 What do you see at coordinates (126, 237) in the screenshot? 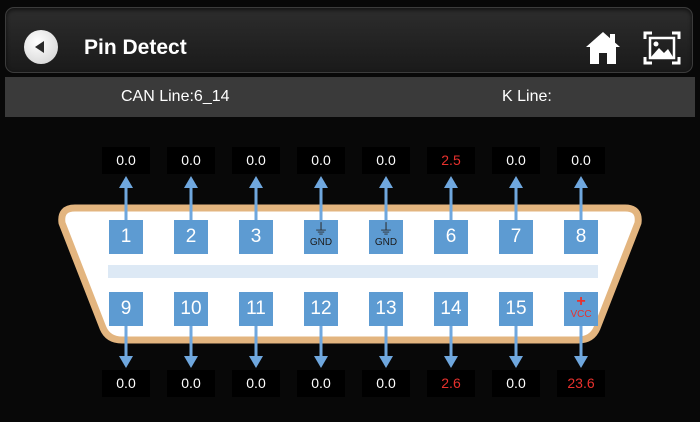
I see `pin-1: 1` at bounding box center [126, 237].